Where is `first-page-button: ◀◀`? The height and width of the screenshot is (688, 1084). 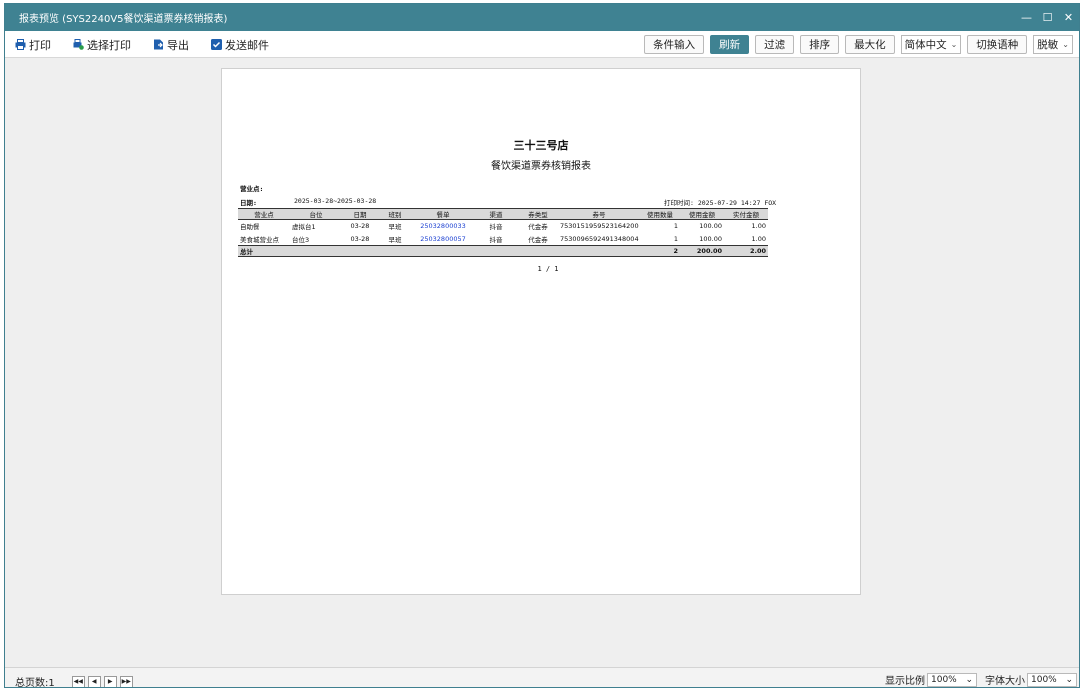 first-page-button: ◀◀ is located at coordinates (78, 681).